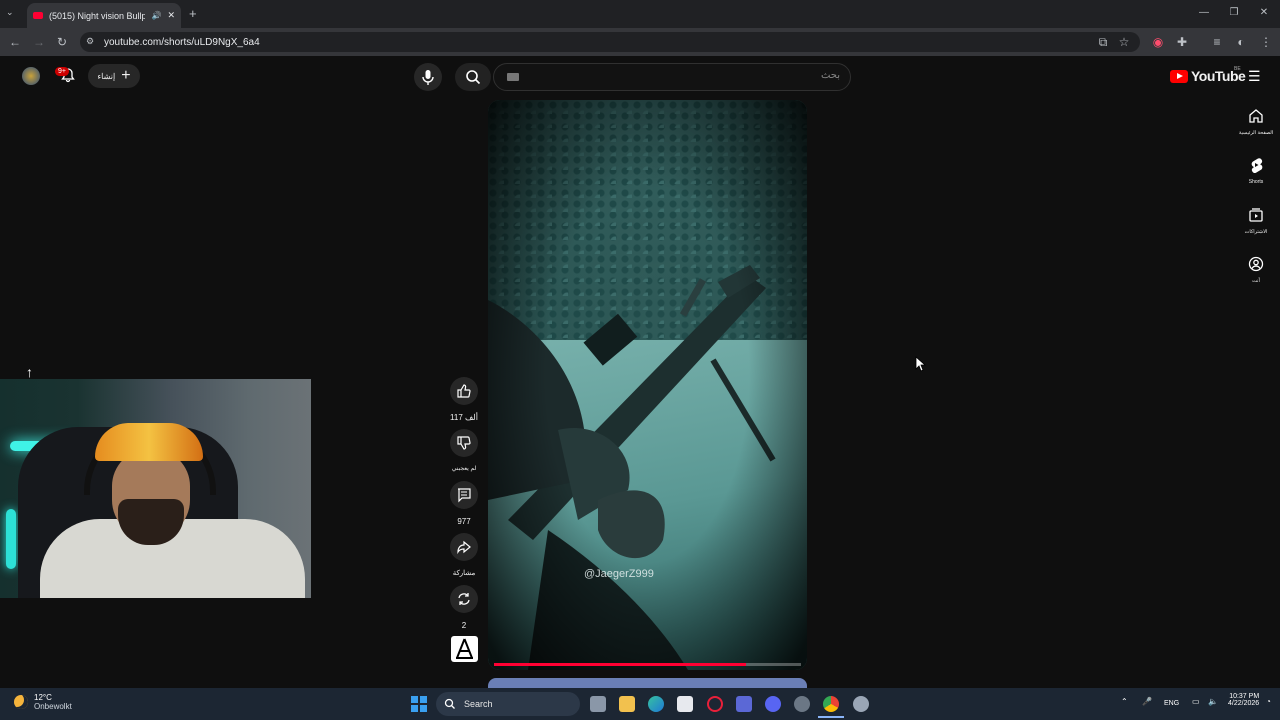 This screenshot has width=1280, height=720. I want to click on app-launcher-icon, so click(744, 704).